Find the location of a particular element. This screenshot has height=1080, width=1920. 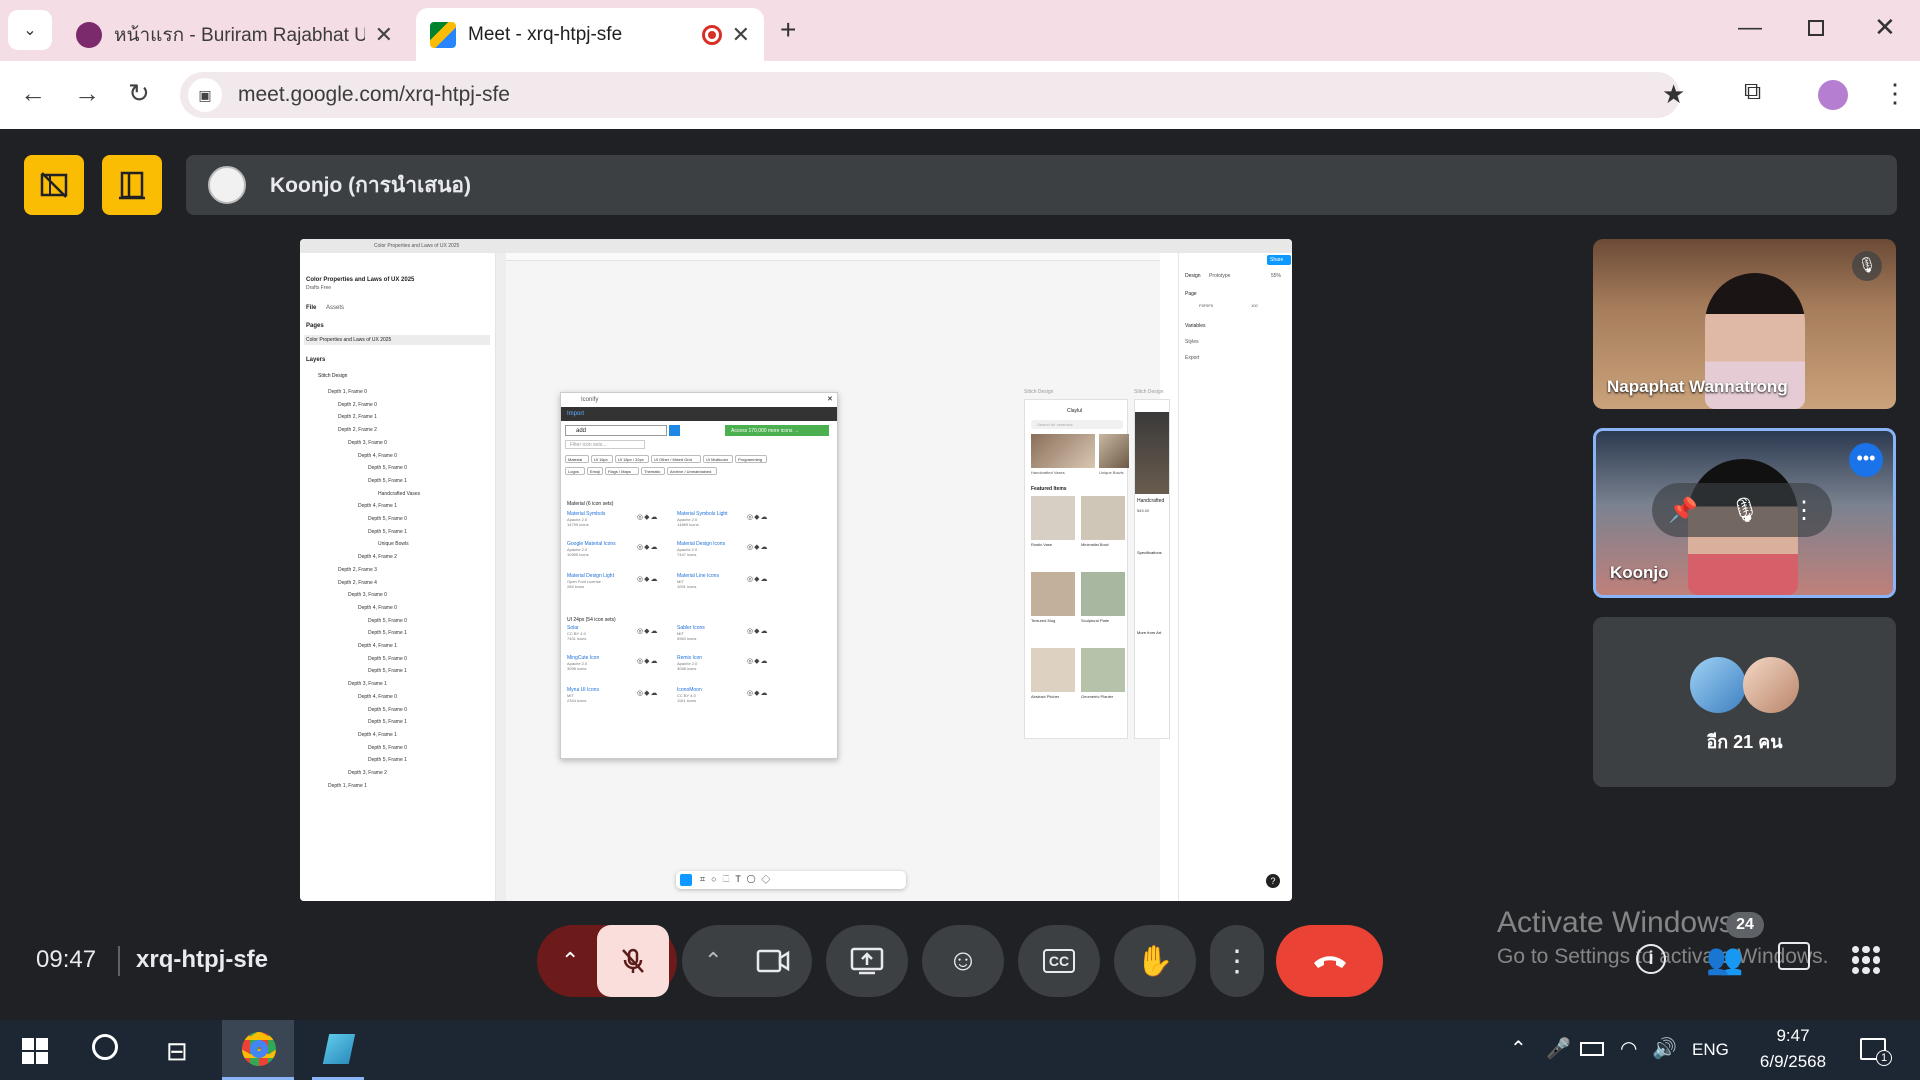

raise-hand-button: ✋ is located at coordinates (1155, 961).